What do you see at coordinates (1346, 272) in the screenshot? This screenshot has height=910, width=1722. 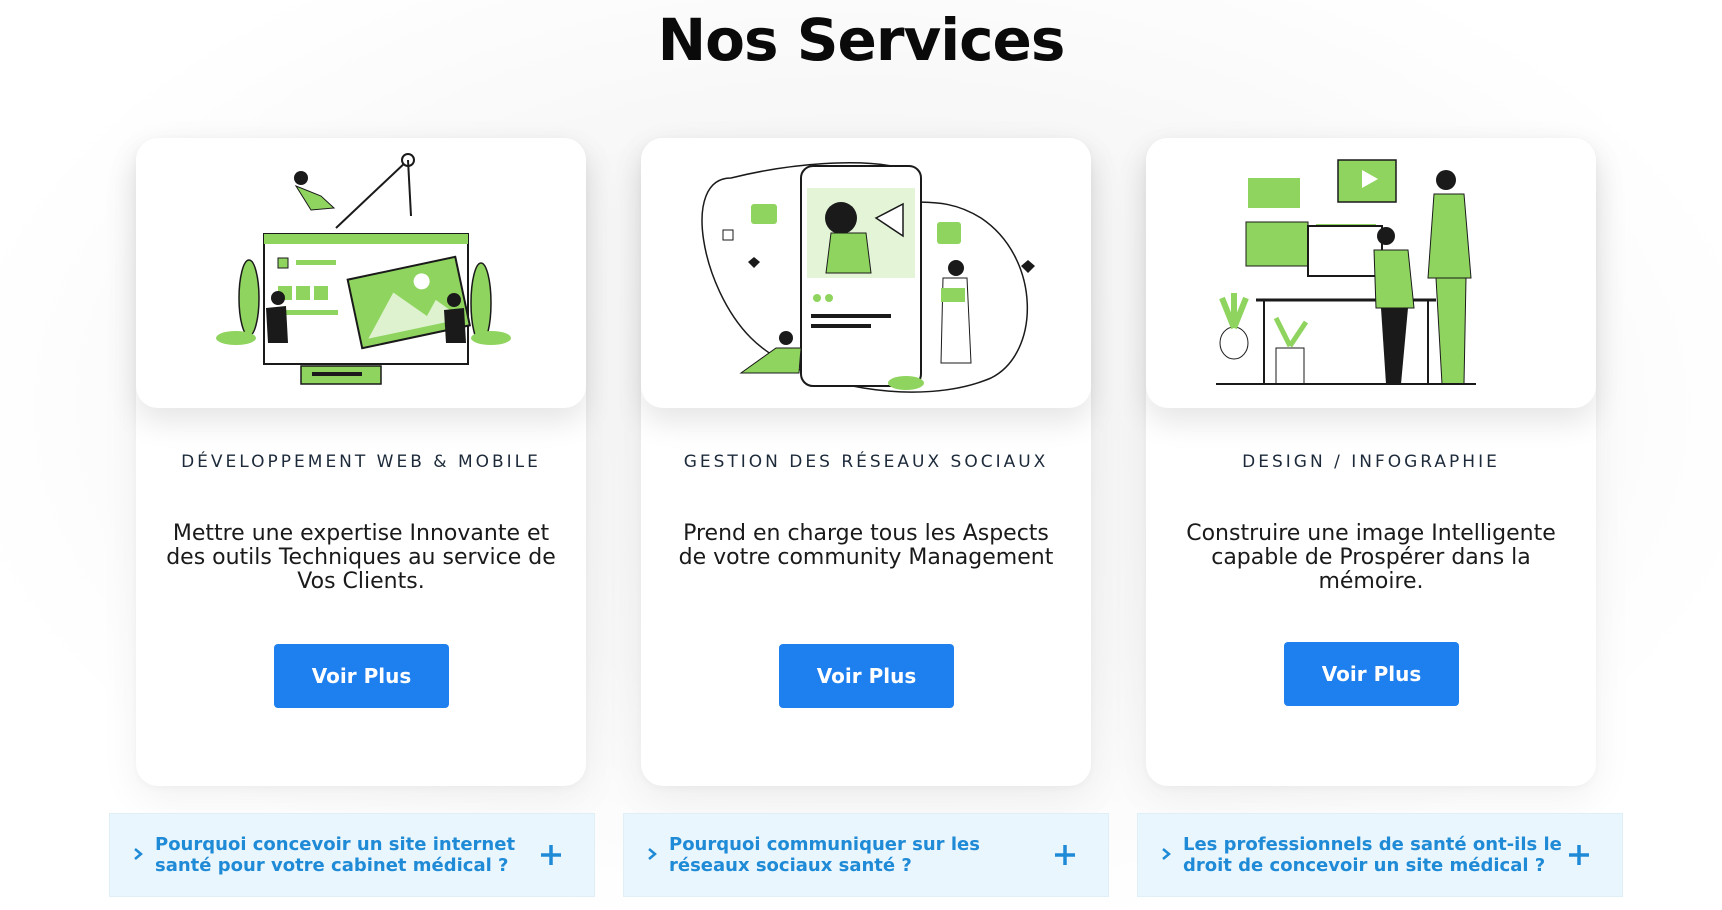 I see `design-infographics-illustration` at bounding box center [1346, 272].